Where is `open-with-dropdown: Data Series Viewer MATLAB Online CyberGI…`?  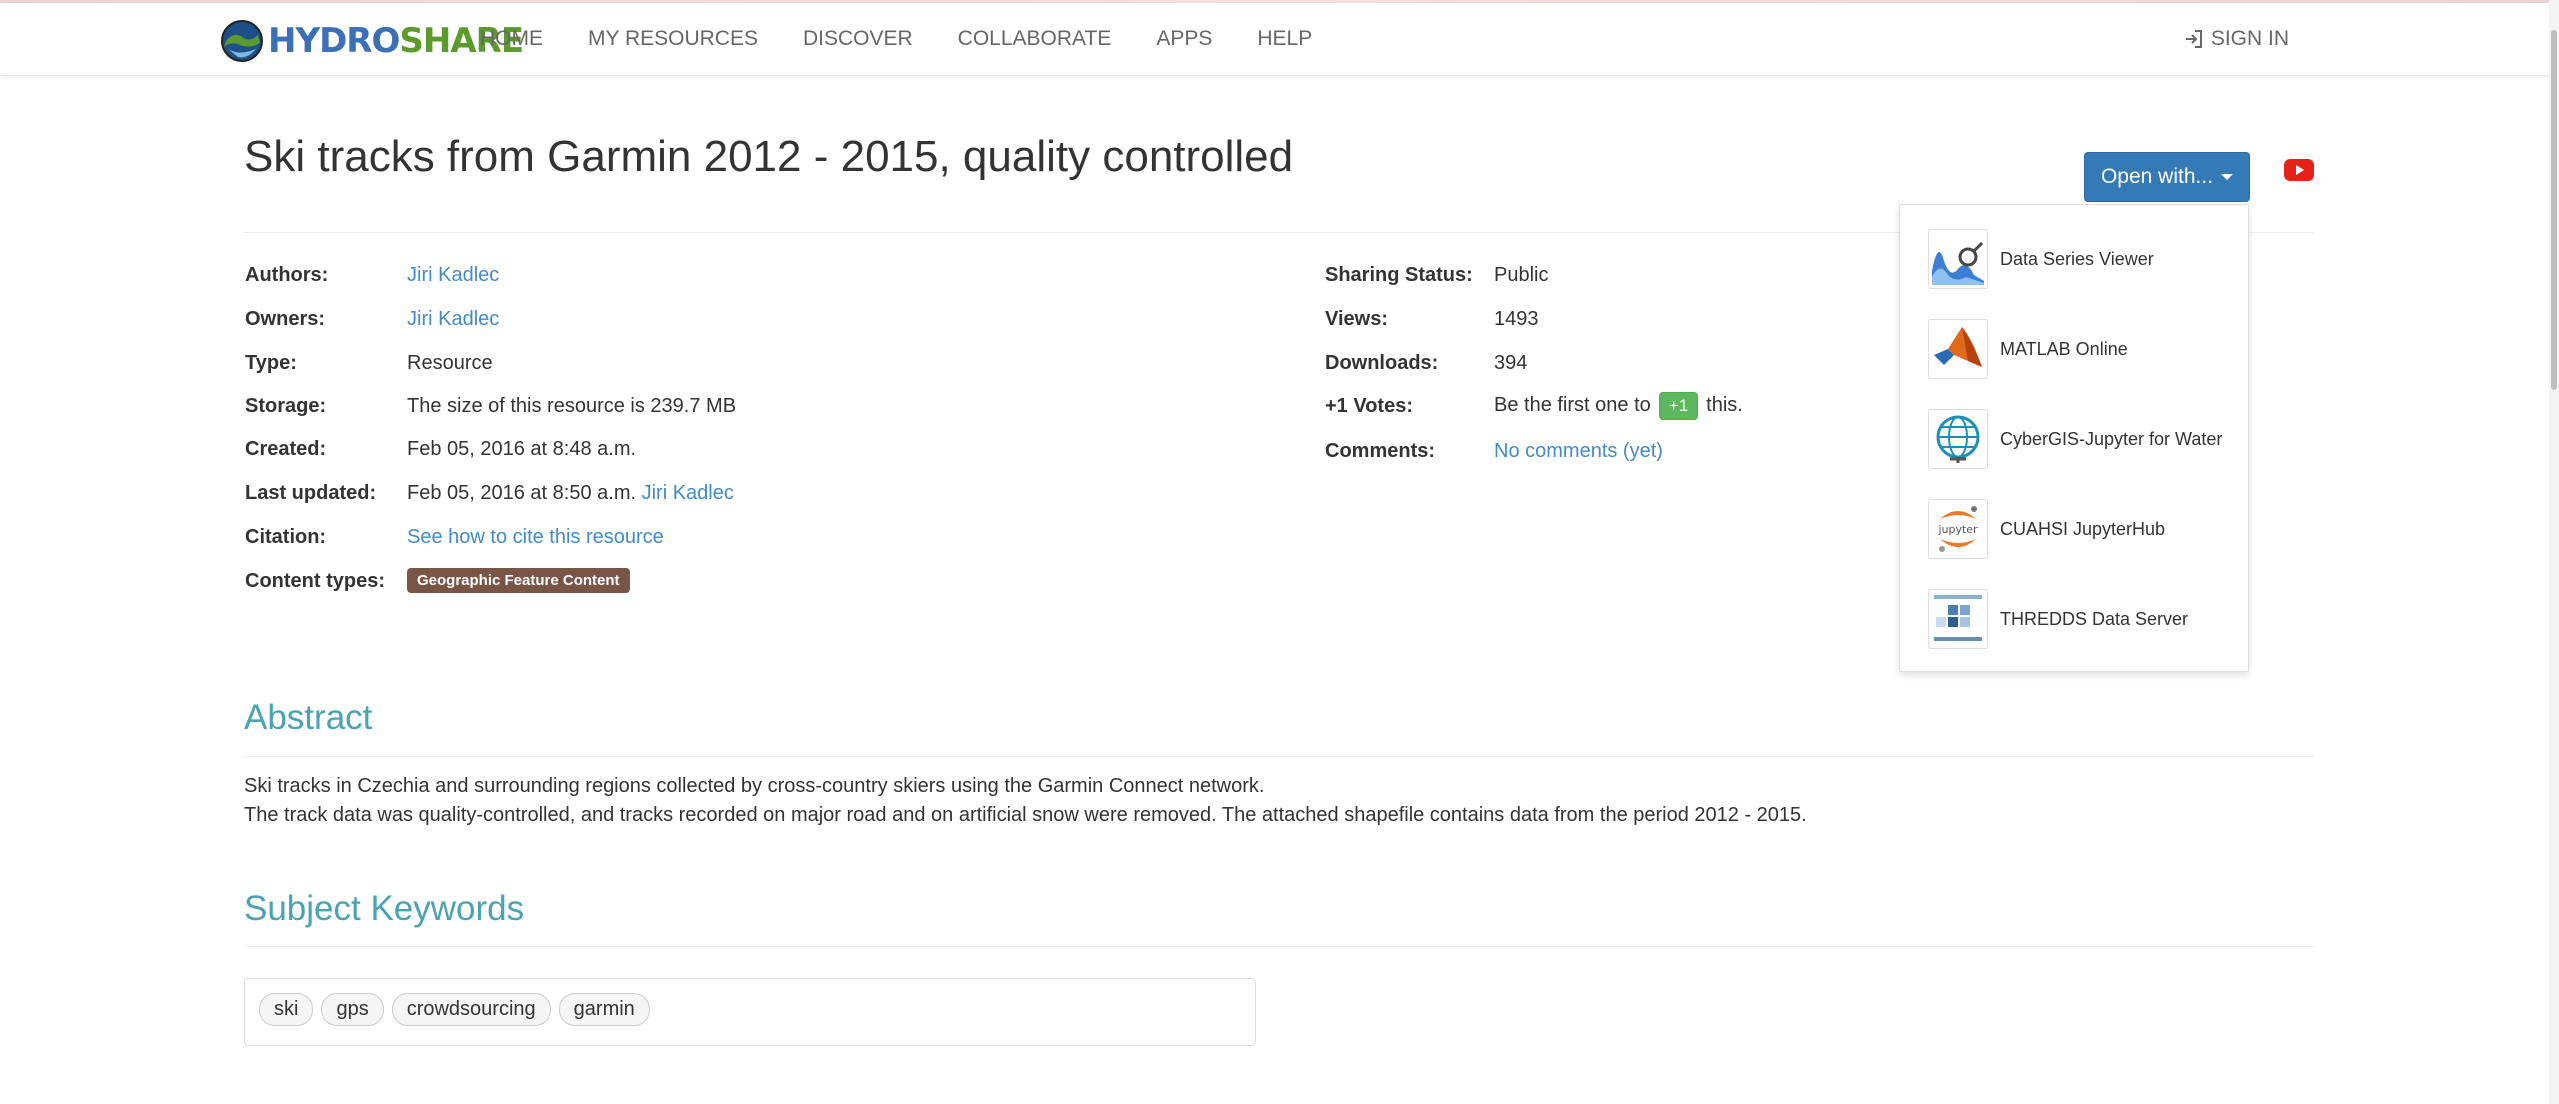 open-with-dropdown: Data Series Viewer MATLAB Online CyberGI… is located at coordinates (2074, 438).